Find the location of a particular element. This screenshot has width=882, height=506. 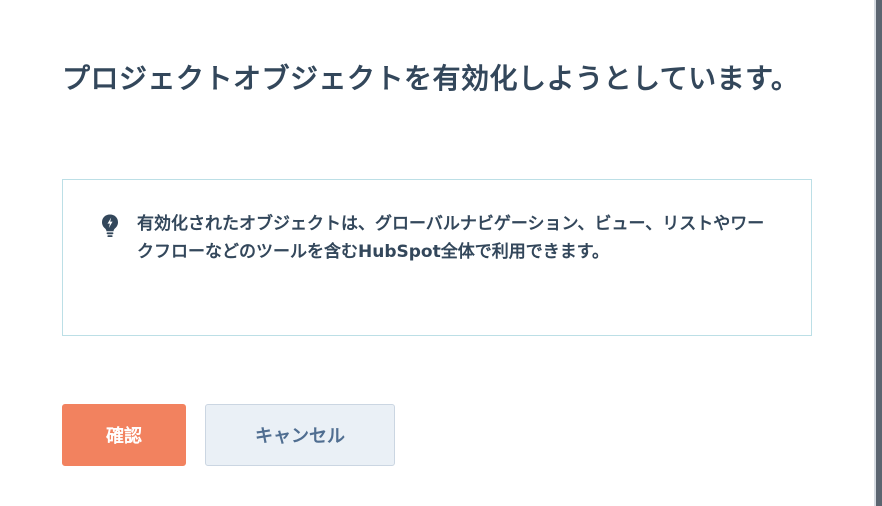

confirm-button: 確認 is located at coordinates (124, 435).